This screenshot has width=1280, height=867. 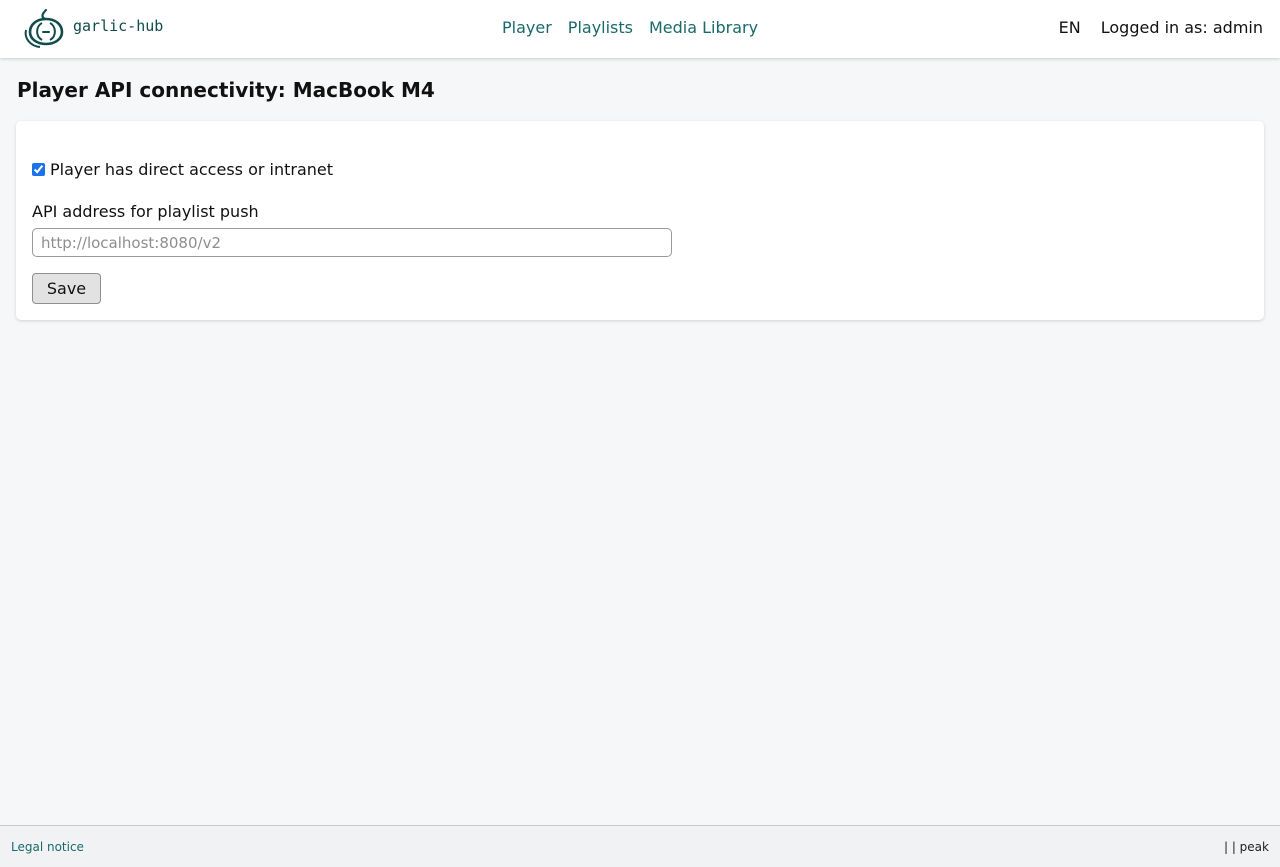 I want to click on user-menu: Logged in as: admin, so click(x=1182, y=27).